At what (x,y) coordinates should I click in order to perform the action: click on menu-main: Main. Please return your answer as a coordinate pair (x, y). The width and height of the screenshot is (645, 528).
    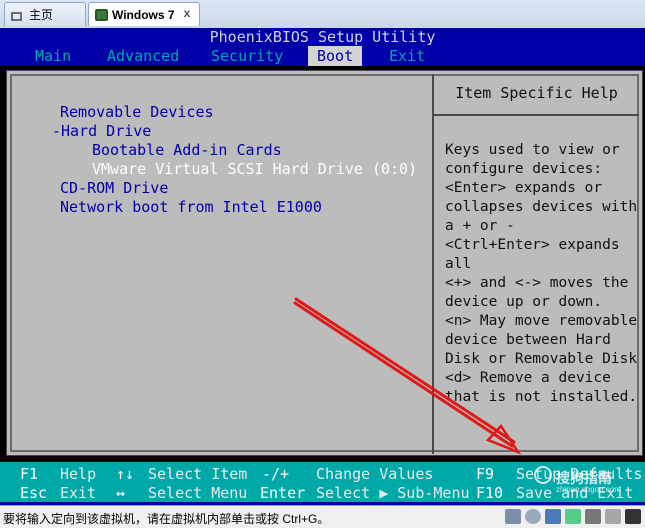
    Looking at the image, I should click on (53, 56).